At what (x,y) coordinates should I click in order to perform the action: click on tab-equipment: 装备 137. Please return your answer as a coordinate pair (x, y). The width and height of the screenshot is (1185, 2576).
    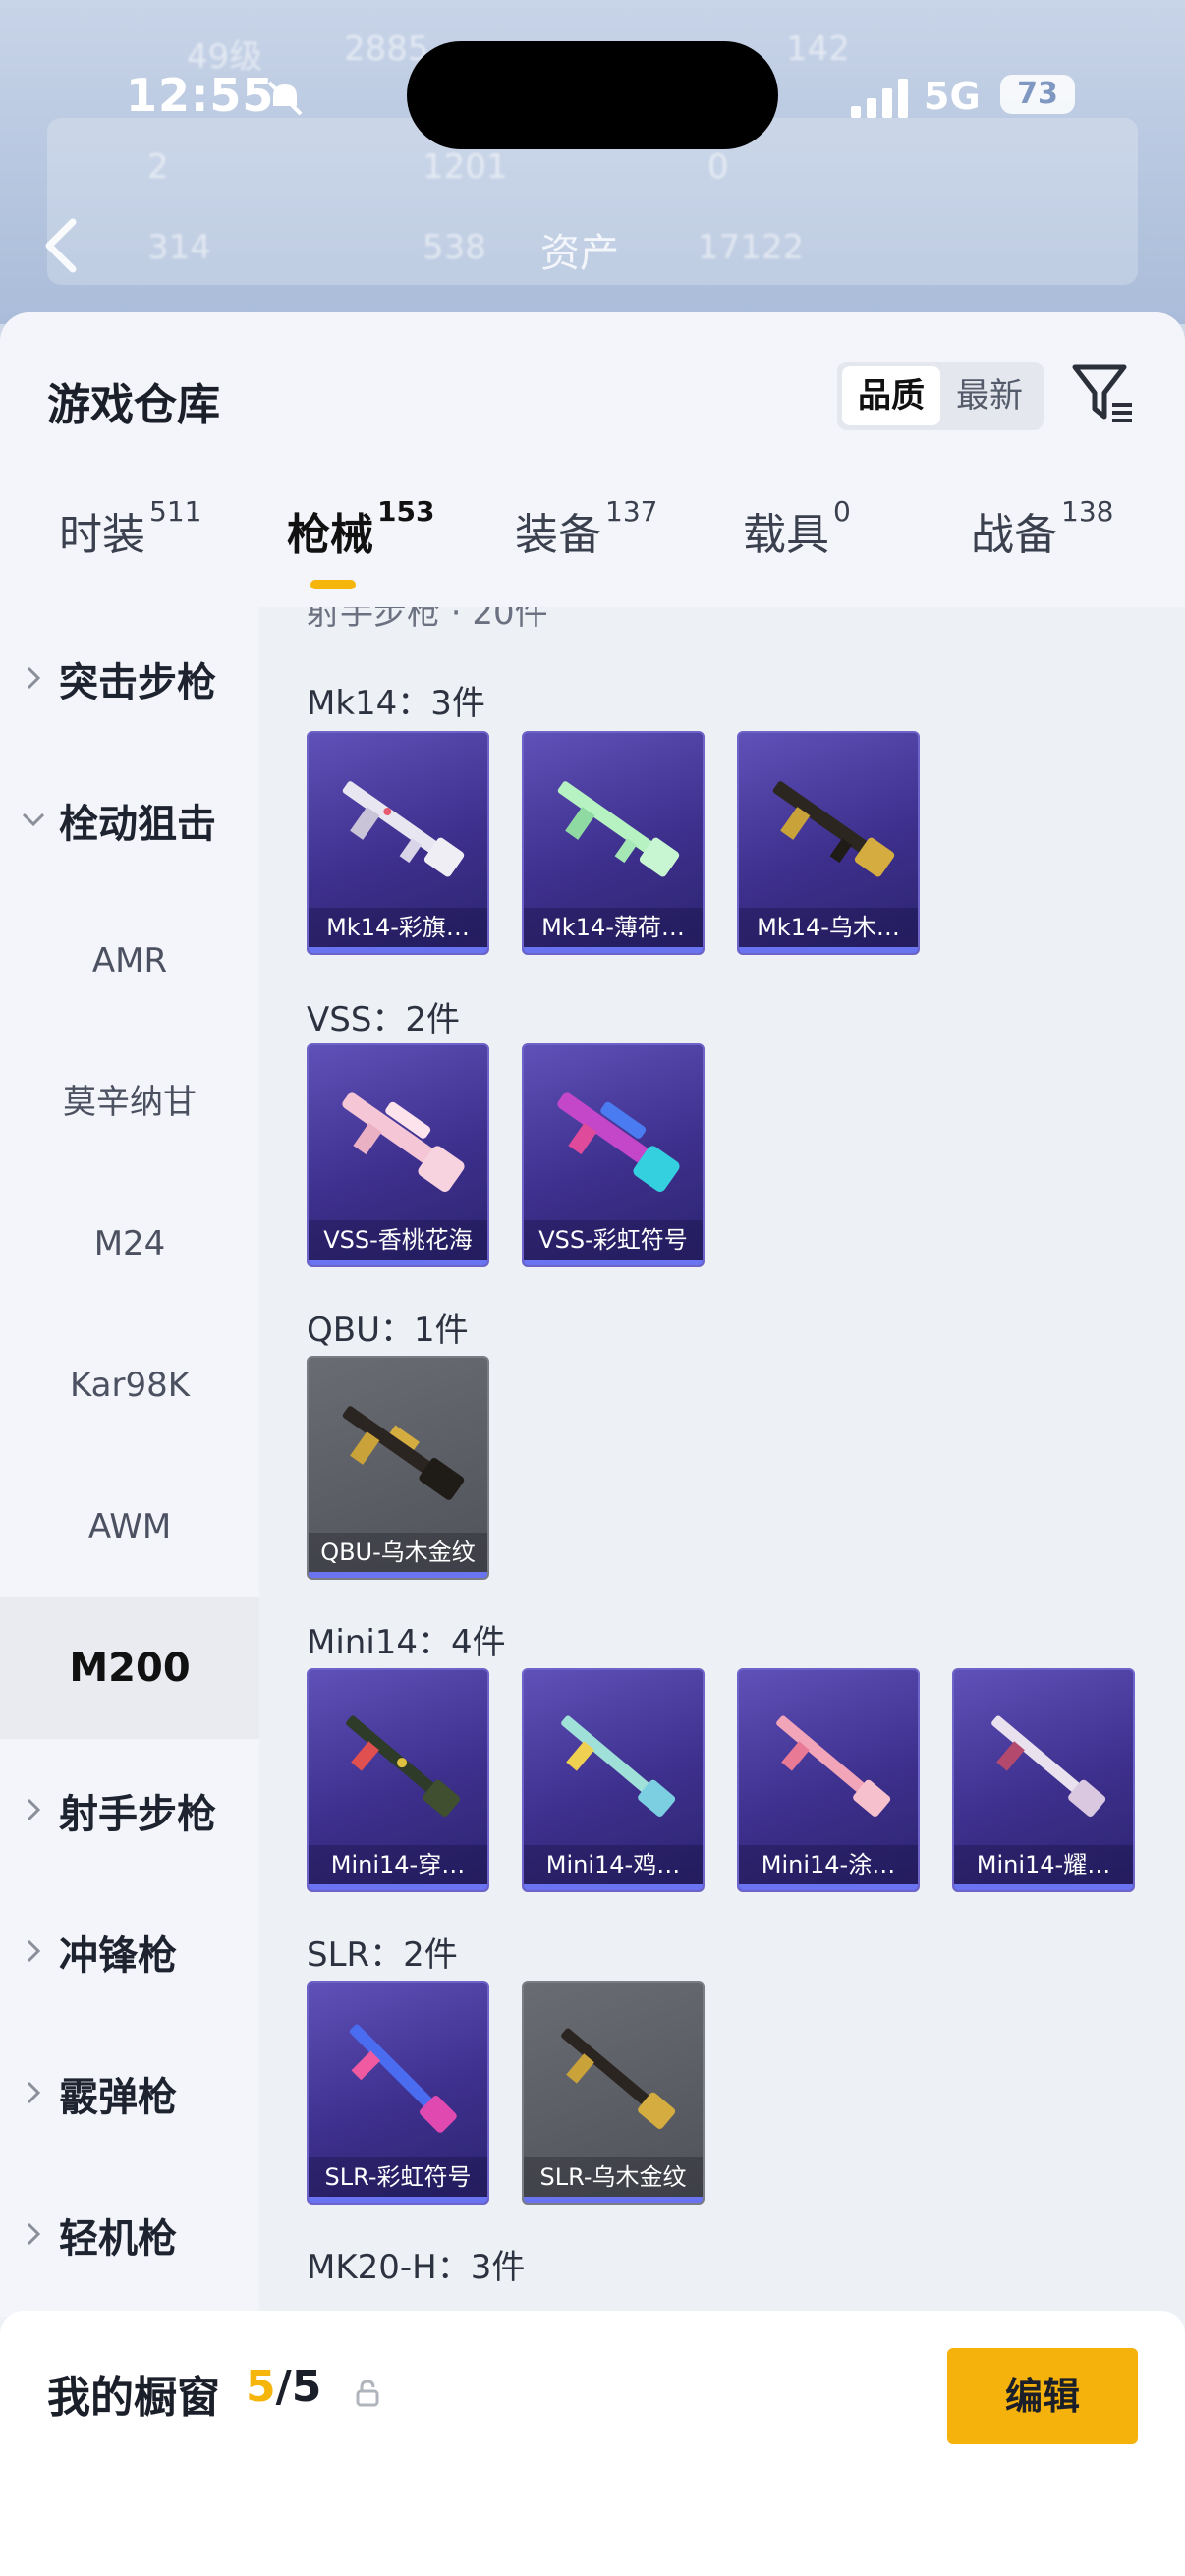
    Looking at the image, I should click on (586, 546).